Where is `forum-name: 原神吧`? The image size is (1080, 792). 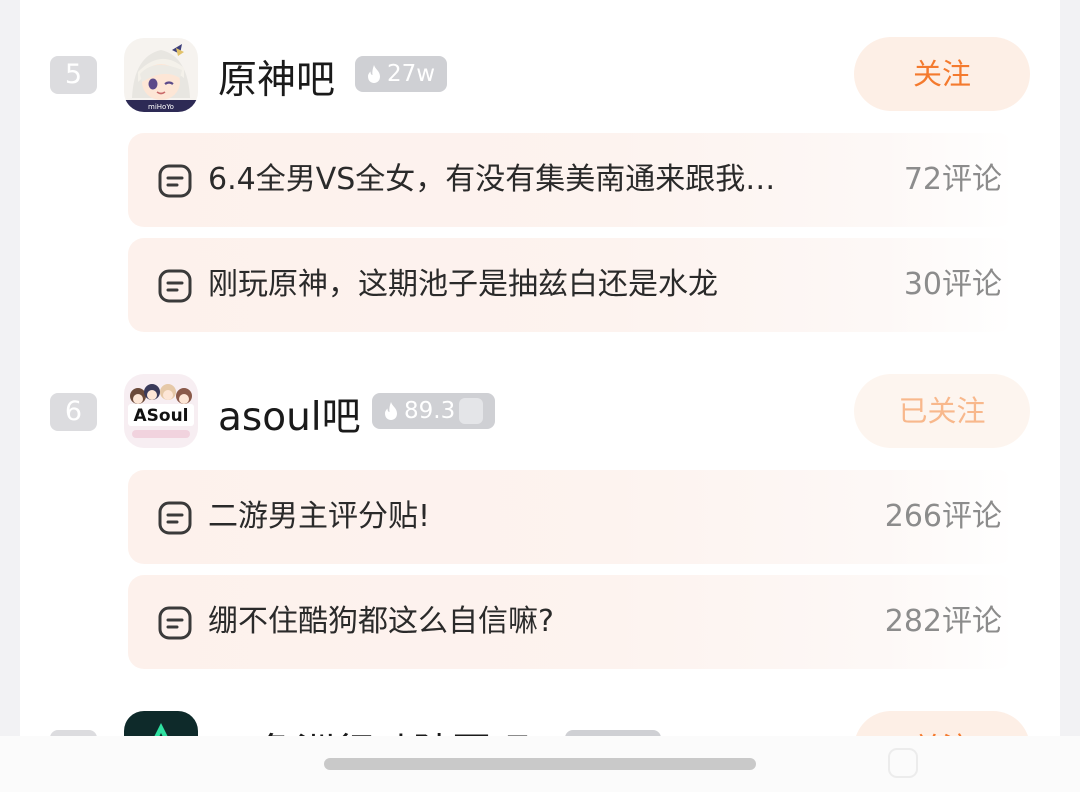
forum-name: 原神吧 is located at coordinates (276, 77).